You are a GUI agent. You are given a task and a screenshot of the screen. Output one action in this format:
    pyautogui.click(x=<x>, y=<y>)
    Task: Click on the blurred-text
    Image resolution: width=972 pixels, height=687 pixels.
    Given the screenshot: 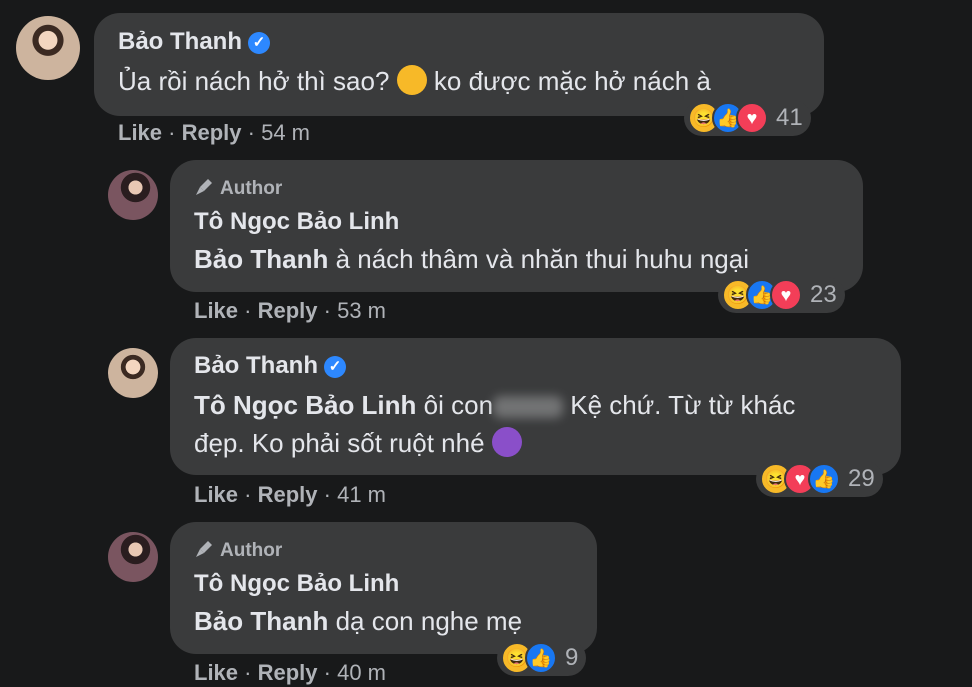 What is the action you would take?
    pyautogui.click(x=528, y=407)
    